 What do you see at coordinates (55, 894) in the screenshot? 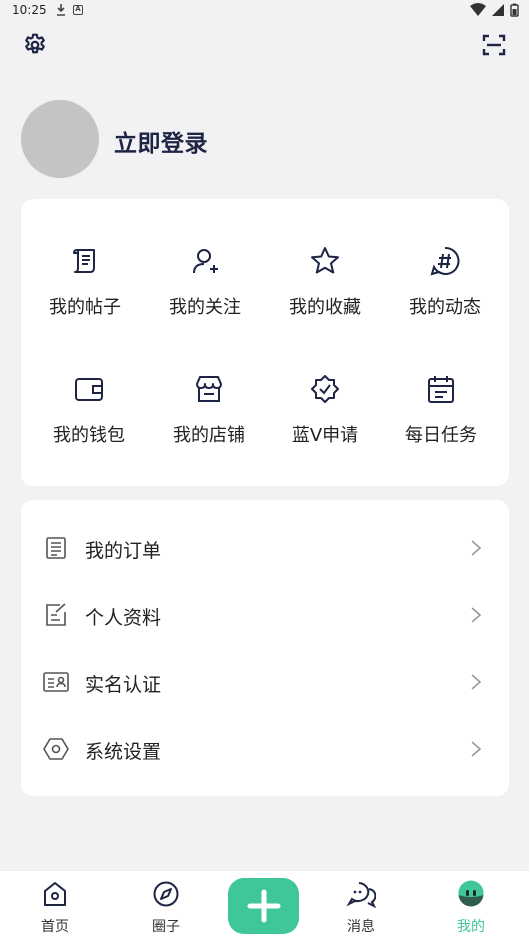
I see `home-icon` at bounding box center [55, 894].